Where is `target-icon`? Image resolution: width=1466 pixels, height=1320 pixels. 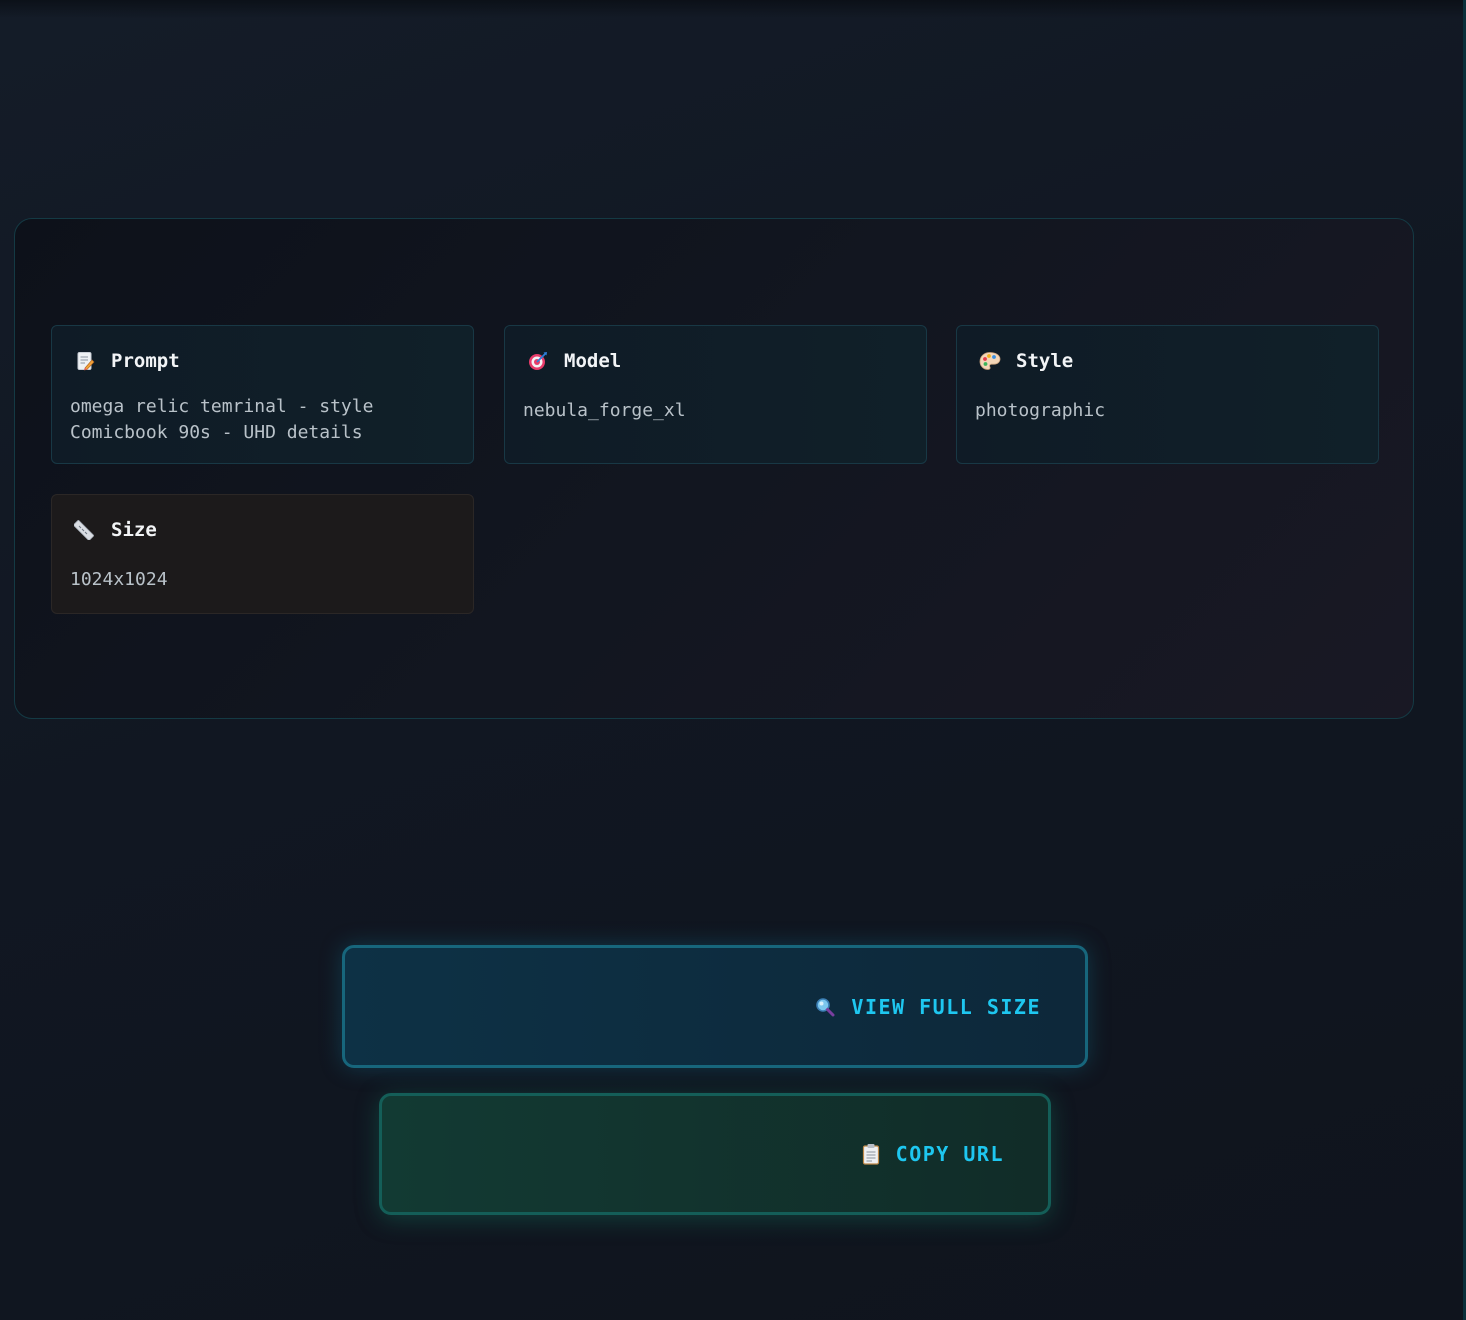 target-icon is located at coordinates (538, 361).